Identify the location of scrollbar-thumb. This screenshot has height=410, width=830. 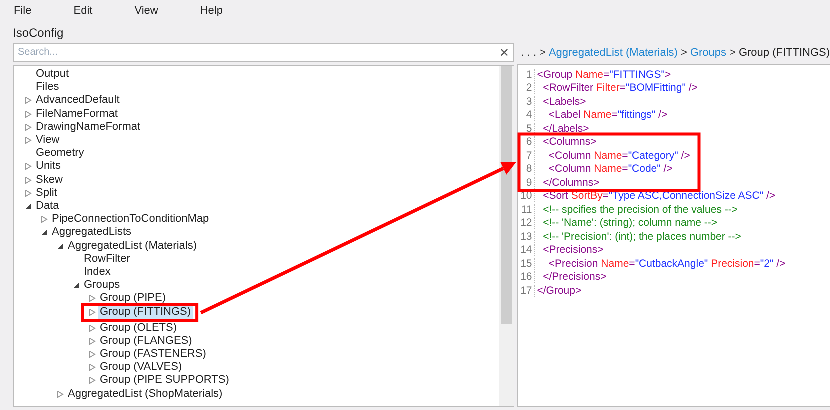
(506, 195).